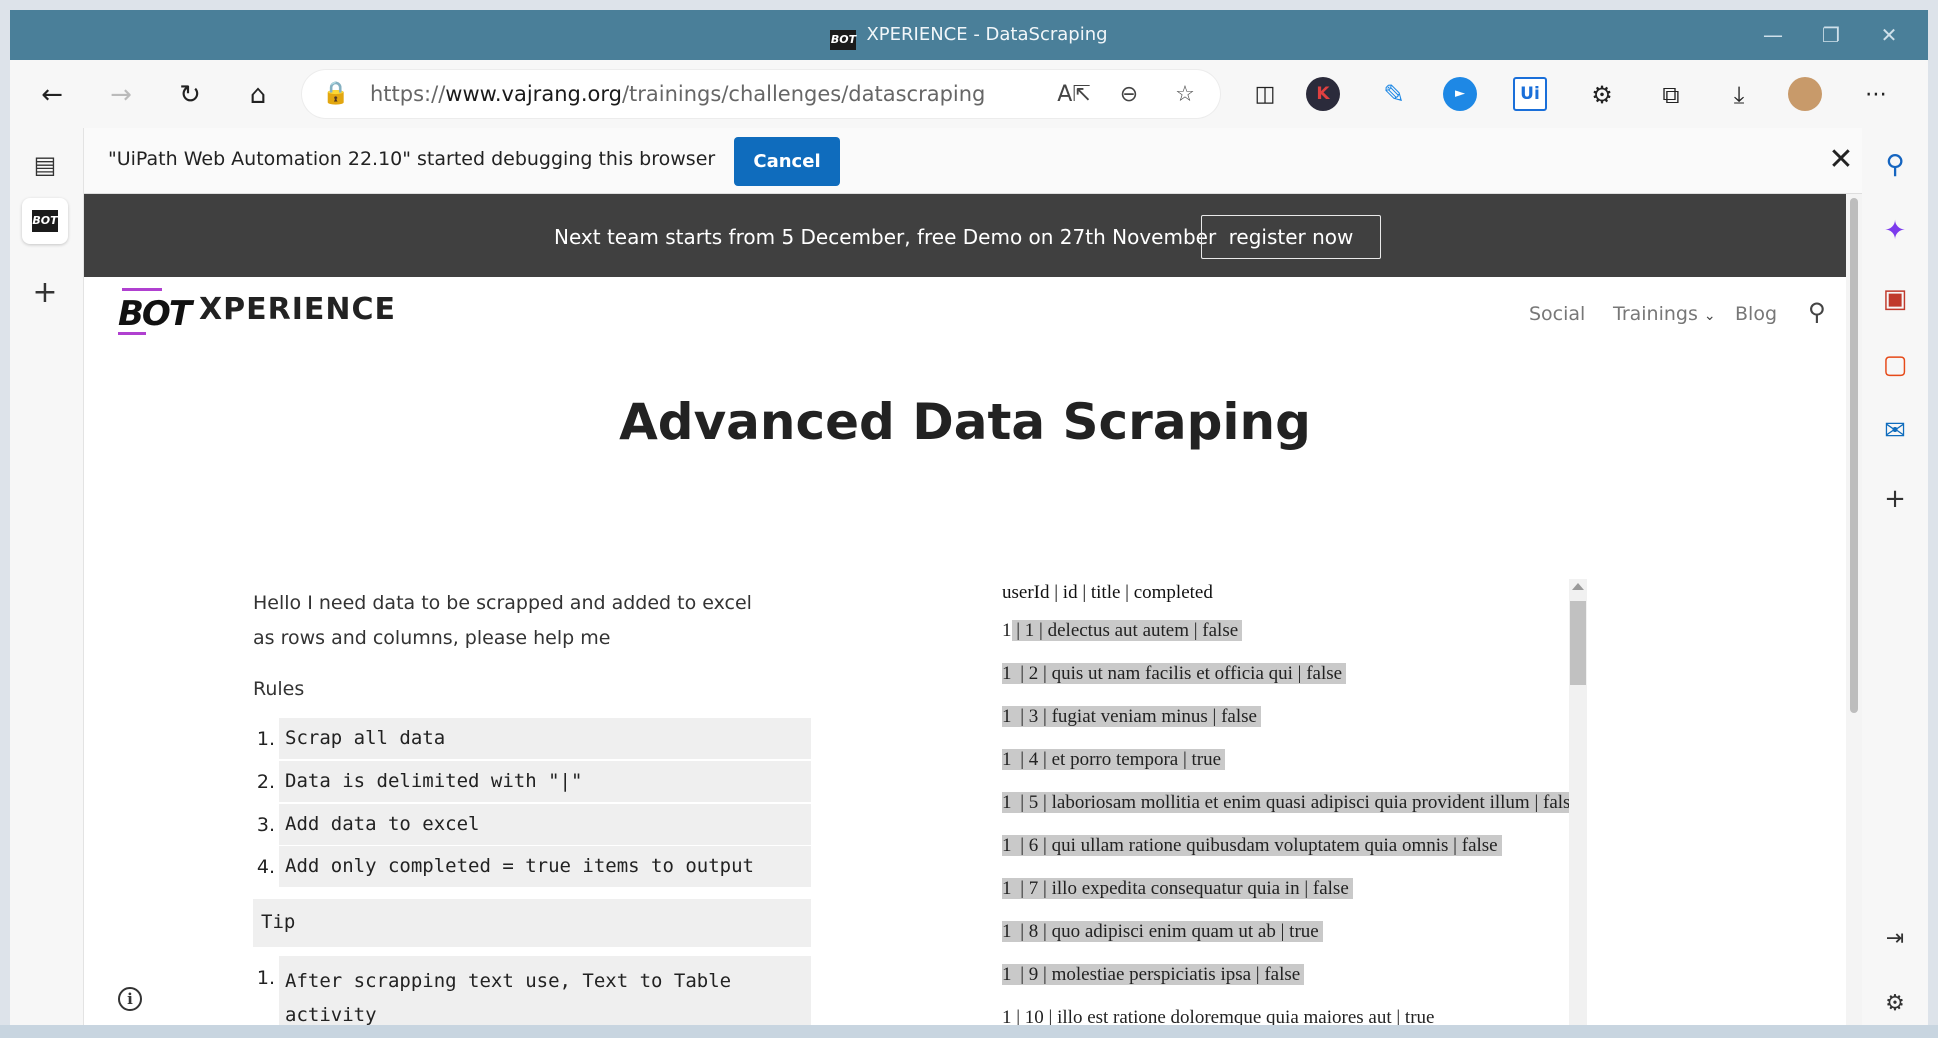 Image resolution: width=1938 pixels, height=1038 pixels. I want to click on close-window-button: ✕, so click(1889, 35).